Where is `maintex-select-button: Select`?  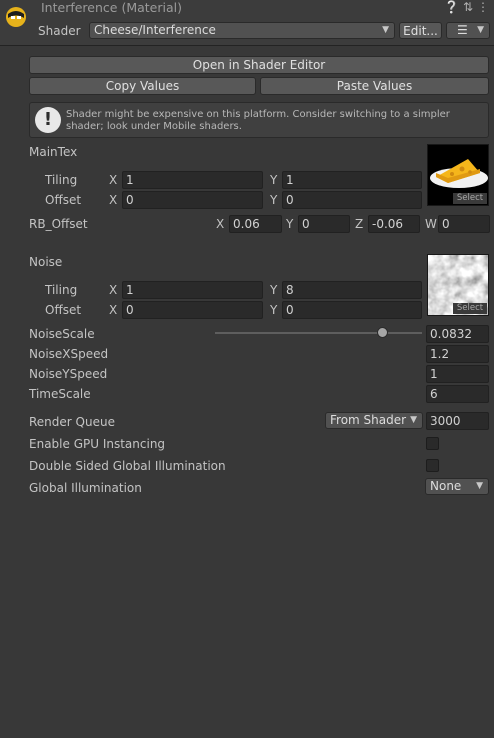
maintex-select-button: Select is located at coordinates (470, 198).